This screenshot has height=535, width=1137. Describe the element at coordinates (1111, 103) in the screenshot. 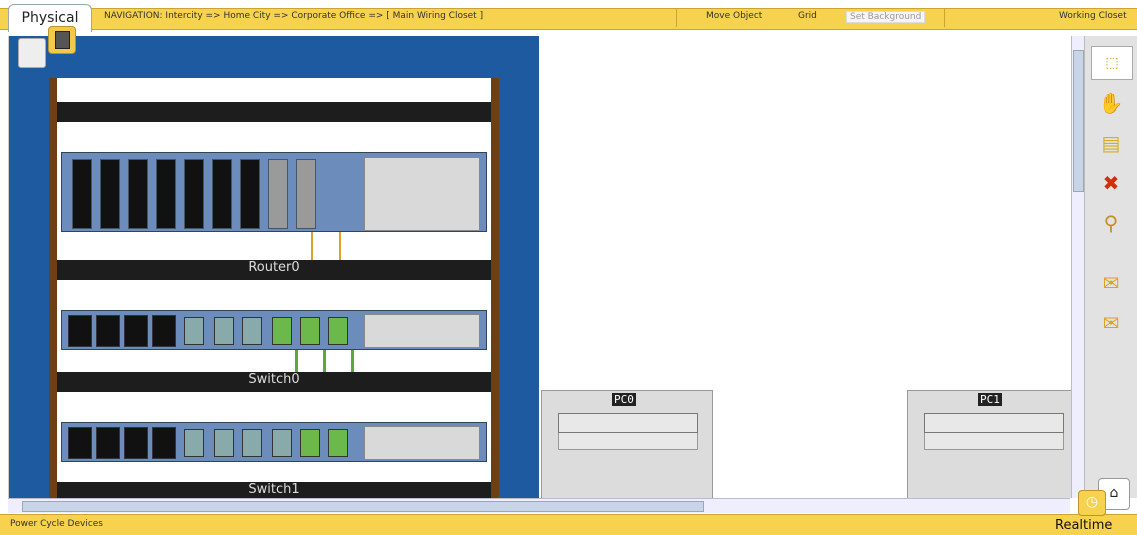

I see `hand-icon: ✋` at that location.